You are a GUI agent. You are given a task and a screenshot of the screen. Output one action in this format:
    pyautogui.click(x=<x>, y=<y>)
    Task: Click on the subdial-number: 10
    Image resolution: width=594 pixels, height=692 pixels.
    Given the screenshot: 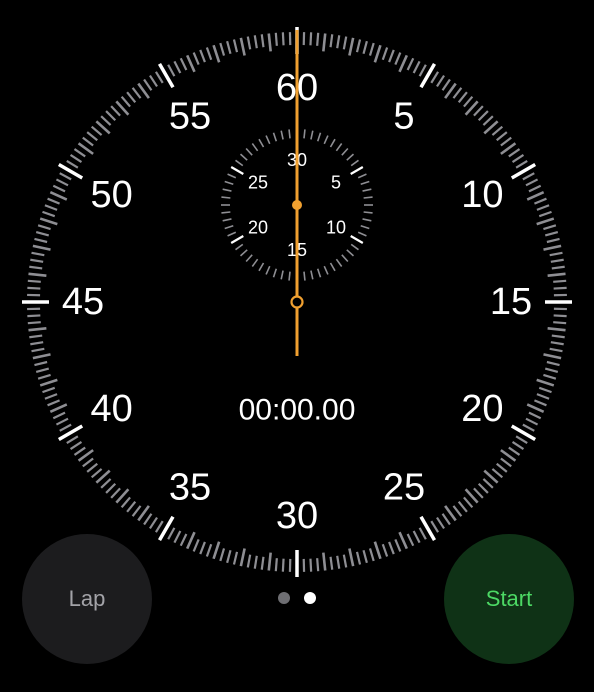 What is the action you would take?
    pyautogui.click(x=336, y=228)
    